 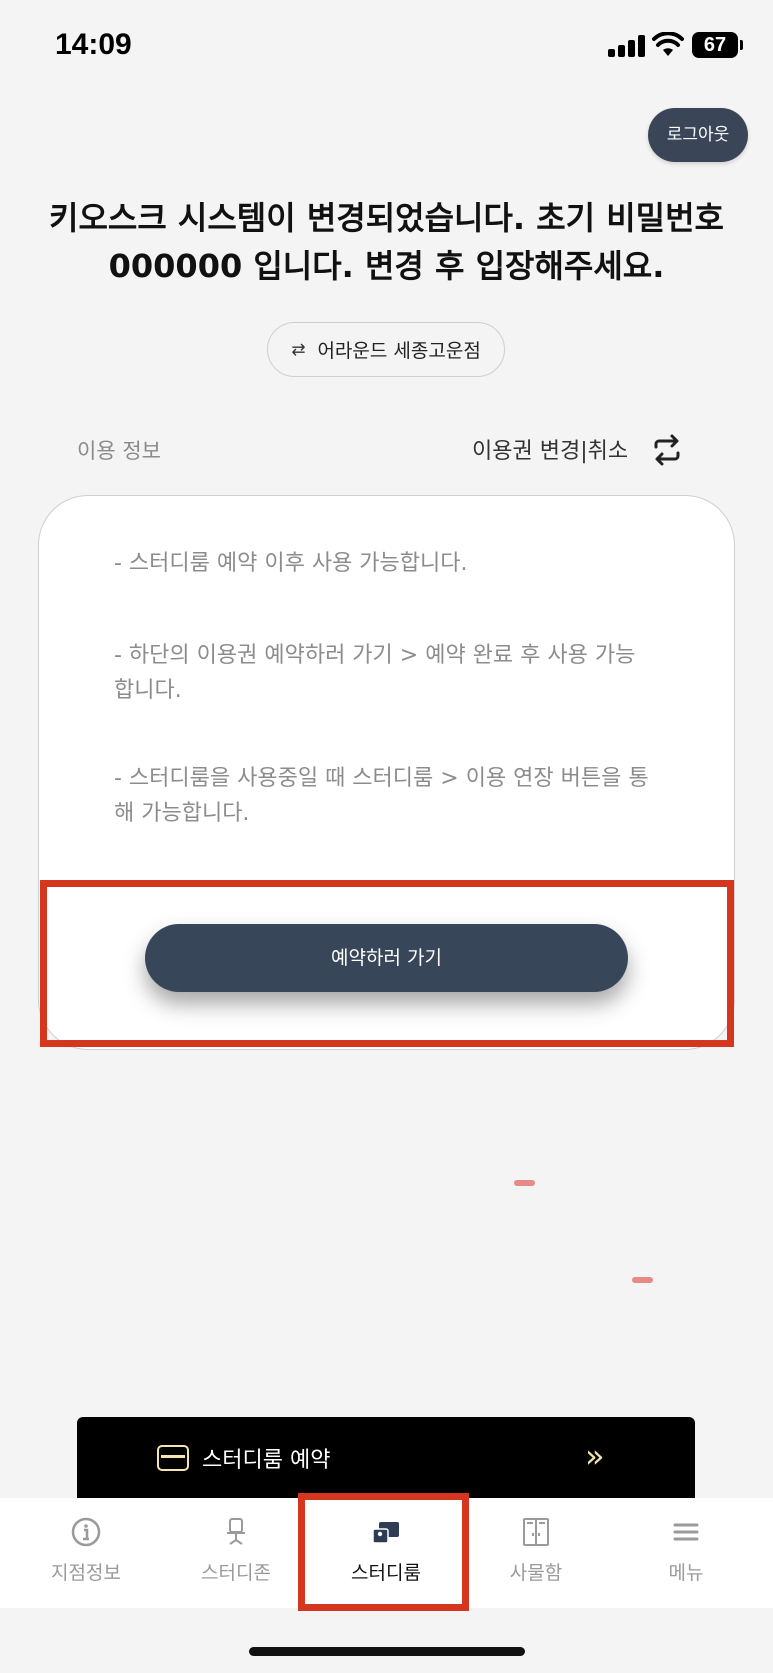 What do you see at coordinates (698, 135) in the screenshot?
I see `logout-button: 로그아웃` at bounding box center [698, 135].